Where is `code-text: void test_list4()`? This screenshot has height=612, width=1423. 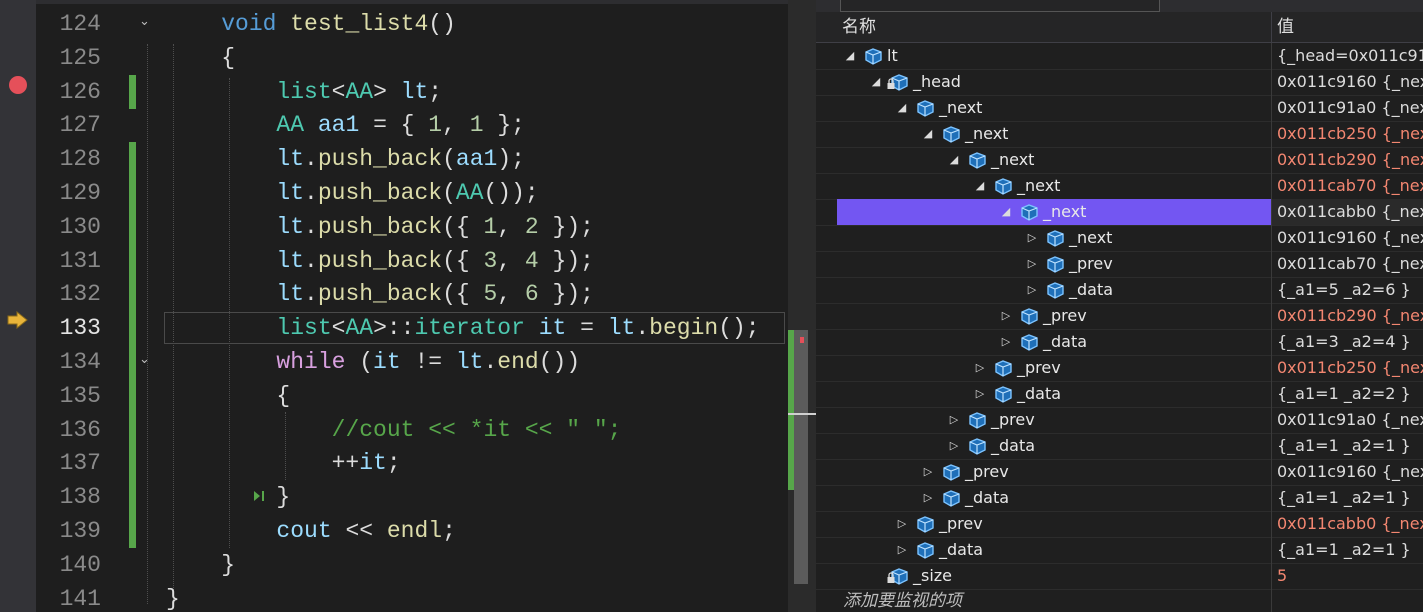 code-text: void test_list4() is located at coordinates (311, 24).